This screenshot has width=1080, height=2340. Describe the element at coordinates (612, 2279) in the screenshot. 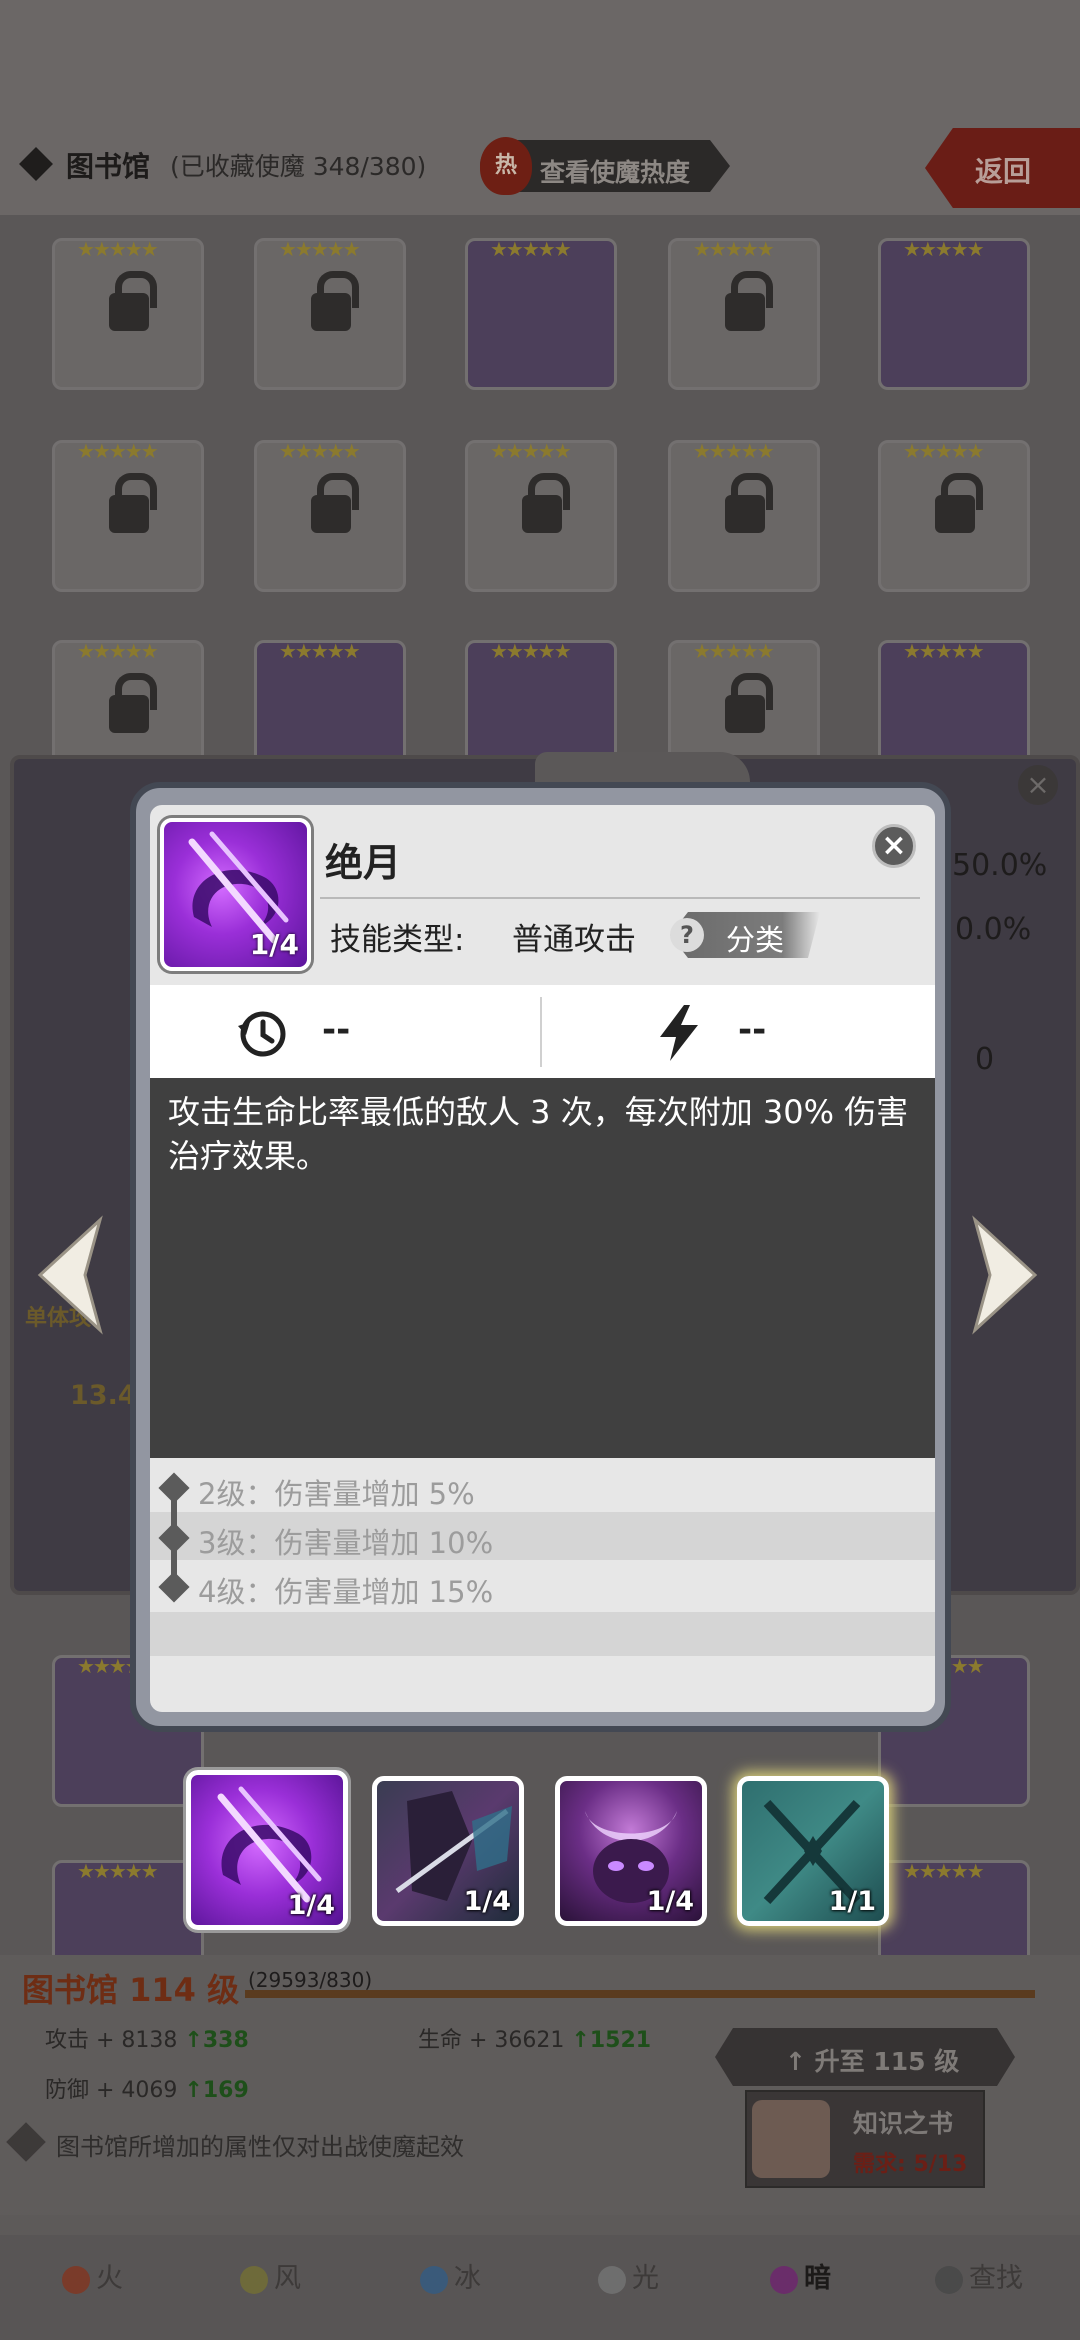

I see `light-icon` at that location.